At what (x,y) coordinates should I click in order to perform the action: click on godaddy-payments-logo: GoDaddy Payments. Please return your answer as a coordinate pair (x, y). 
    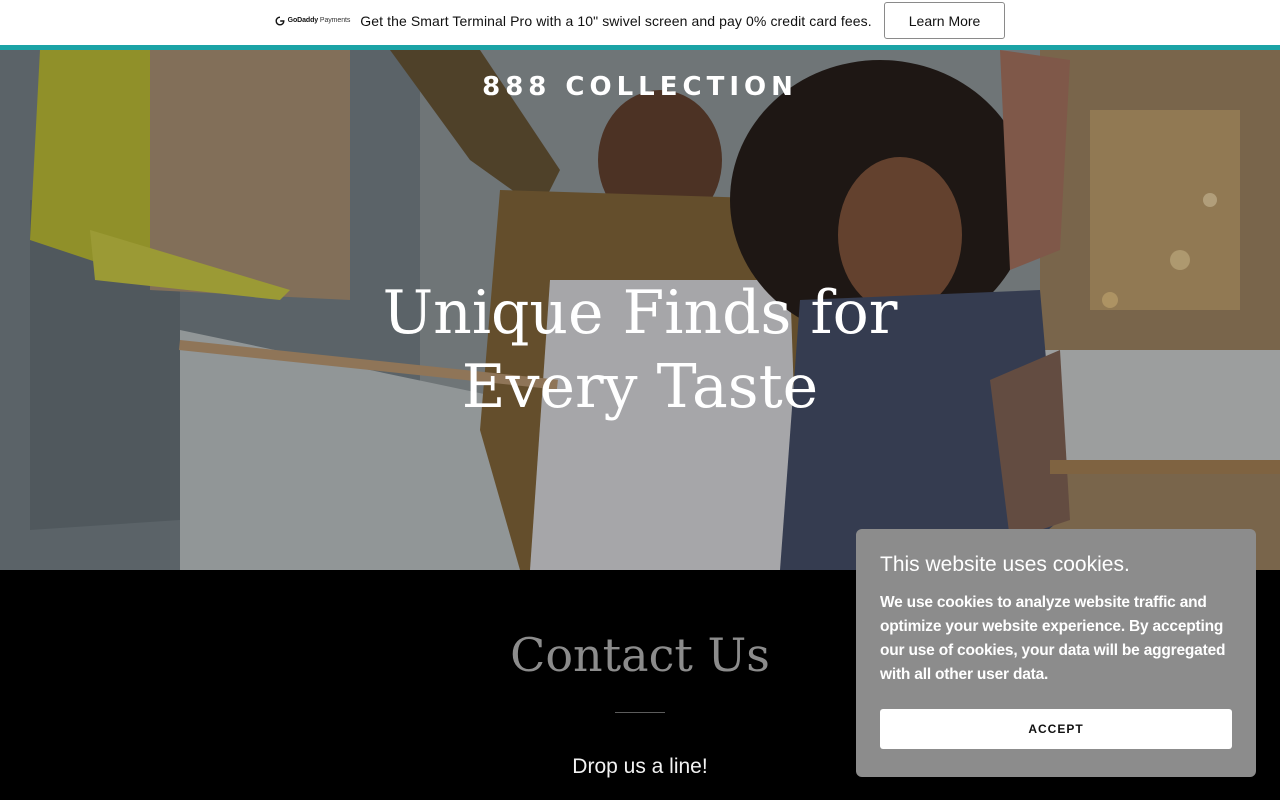
    Looking at the image, I should click on (313, 21).